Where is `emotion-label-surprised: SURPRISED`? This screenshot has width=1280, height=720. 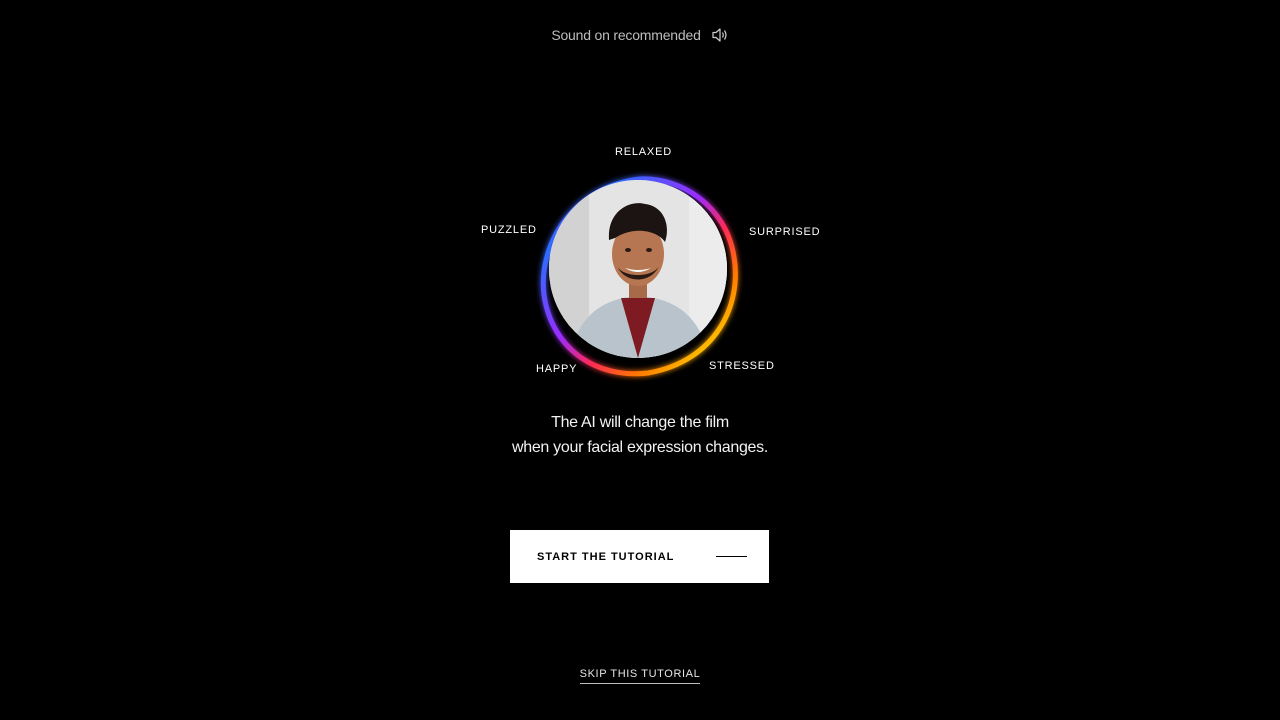 emotion-label-surprised: SURPRISED is located at coordinates (785, 232).